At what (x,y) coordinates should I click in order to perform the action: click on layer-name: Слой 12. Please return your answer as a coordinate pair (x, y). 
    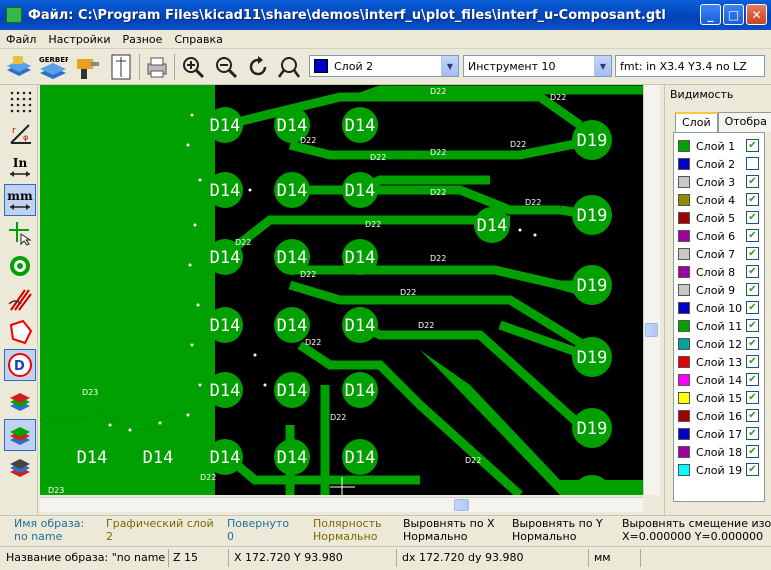
    Looking at the image, I should click on (719, 344).